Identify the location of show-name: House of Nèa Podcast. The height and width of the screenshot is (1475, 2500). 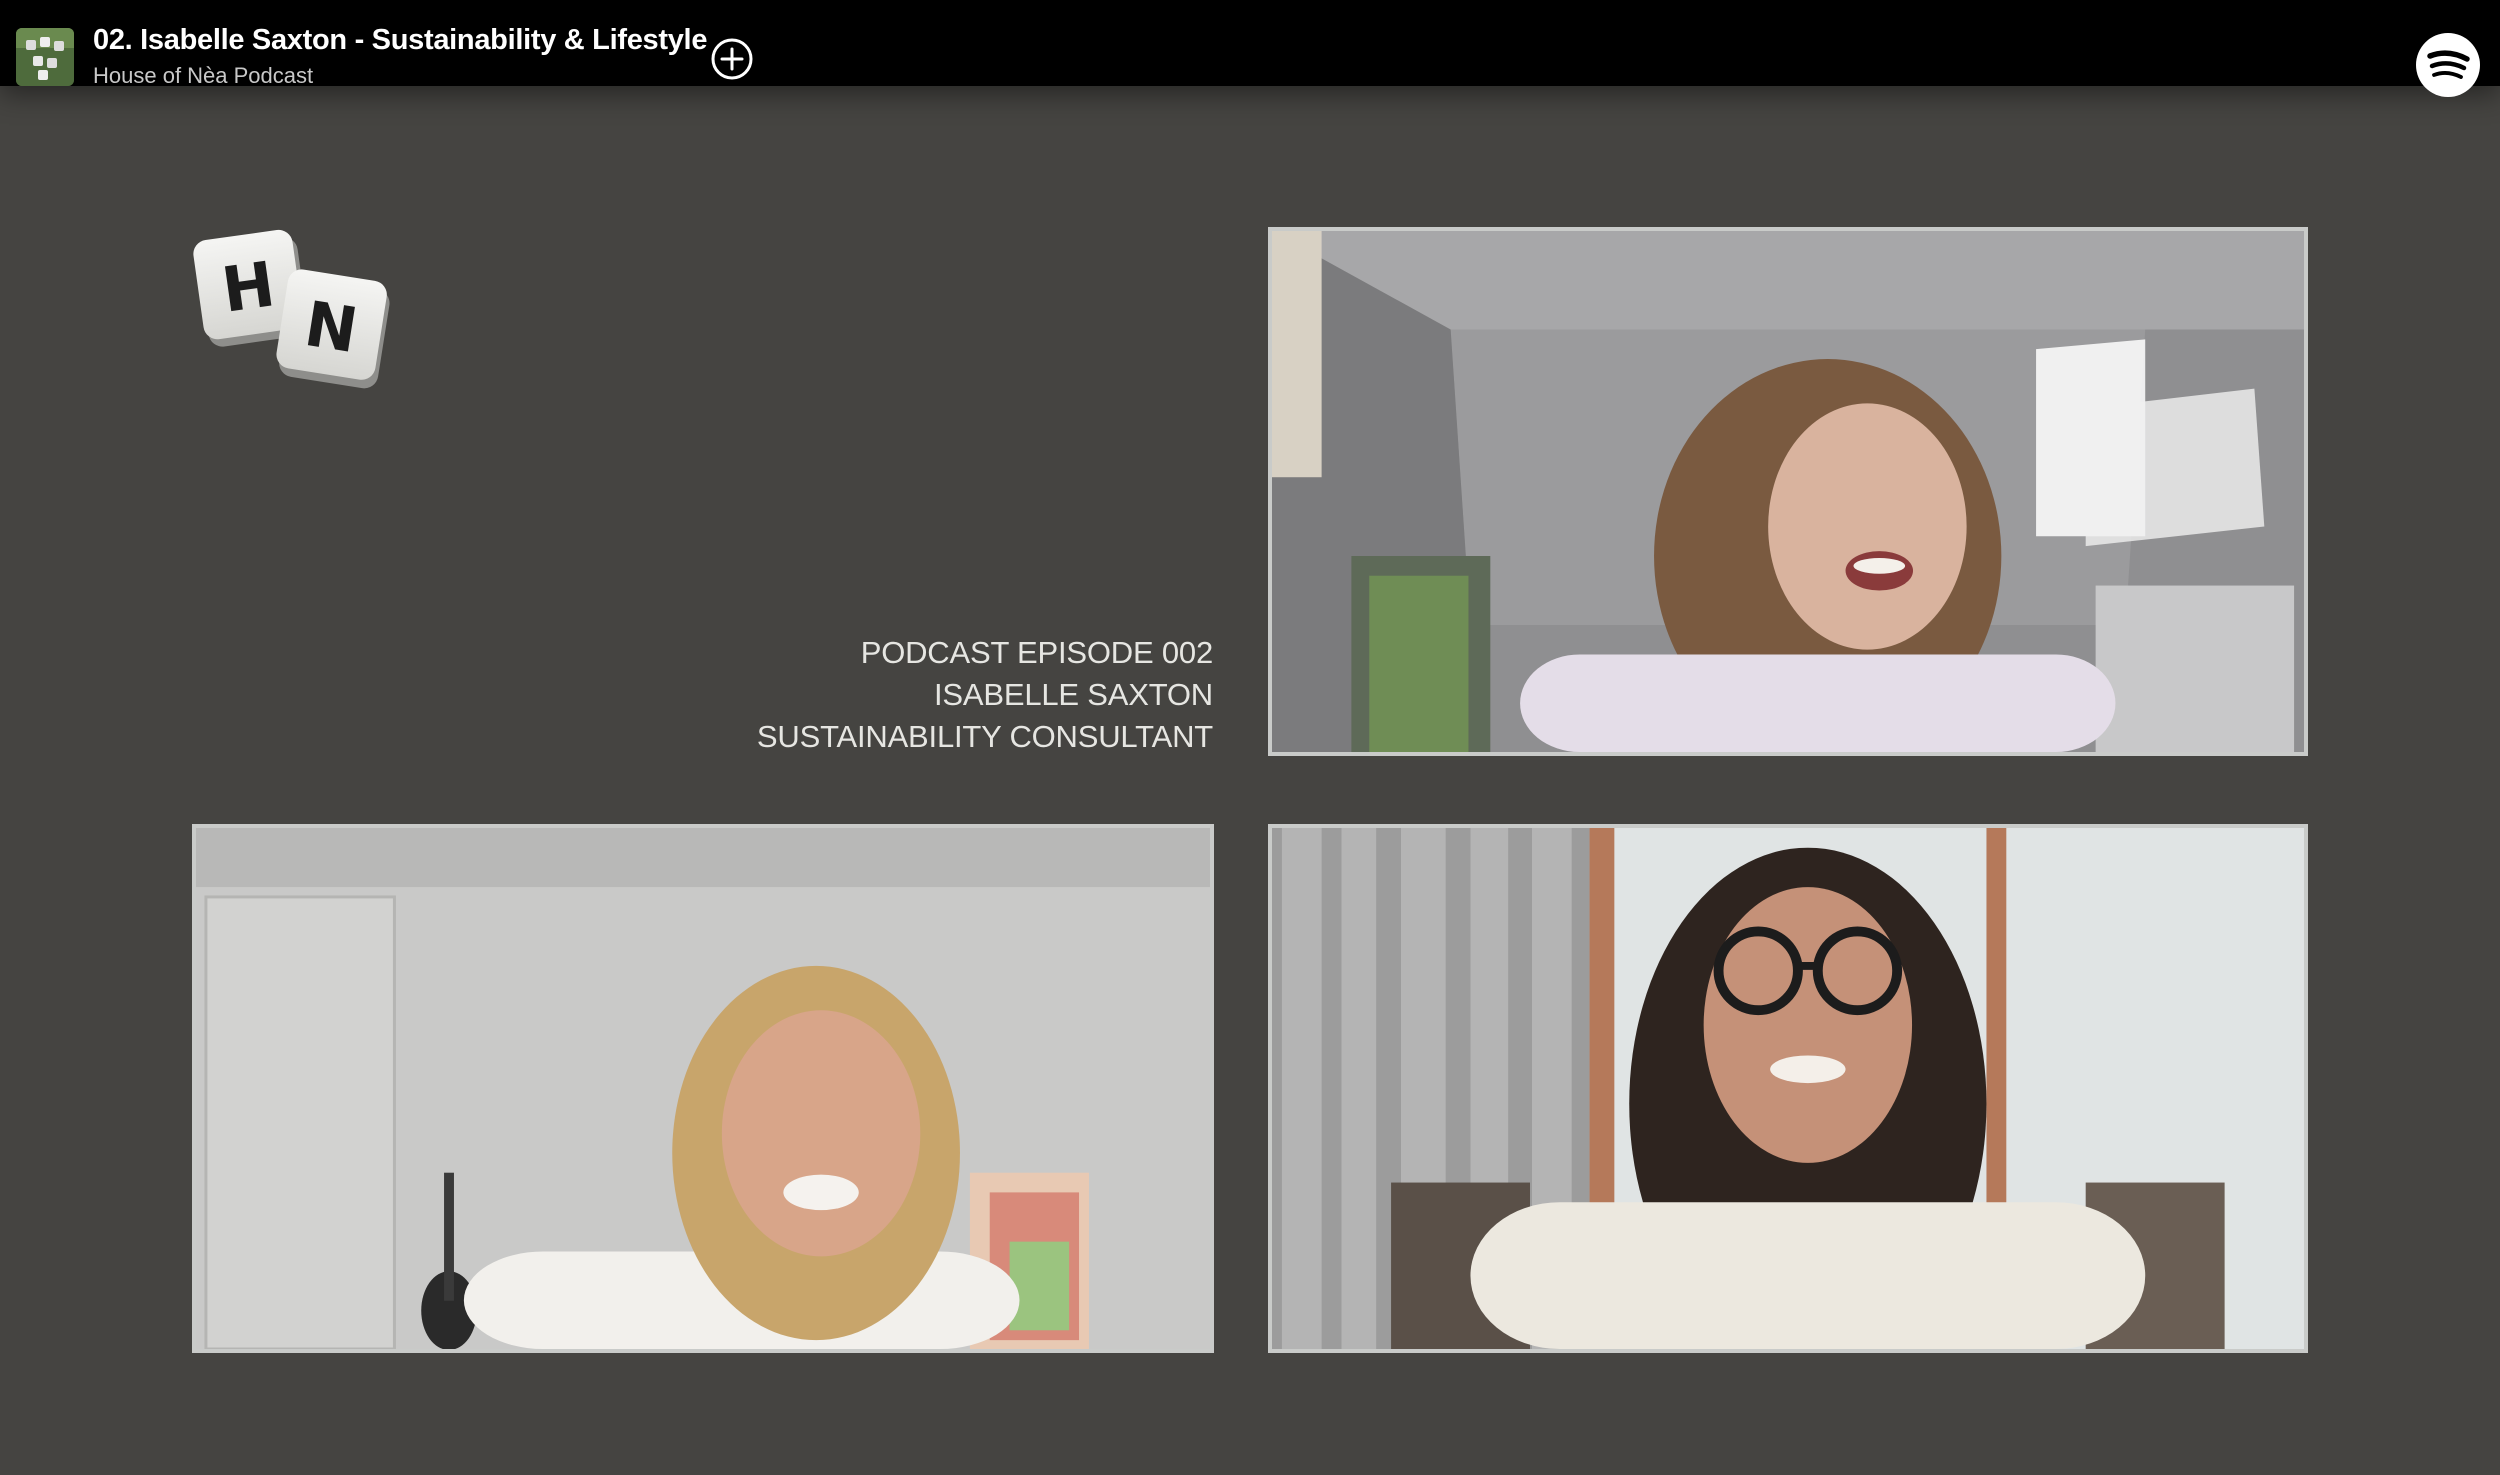
(203, 76).